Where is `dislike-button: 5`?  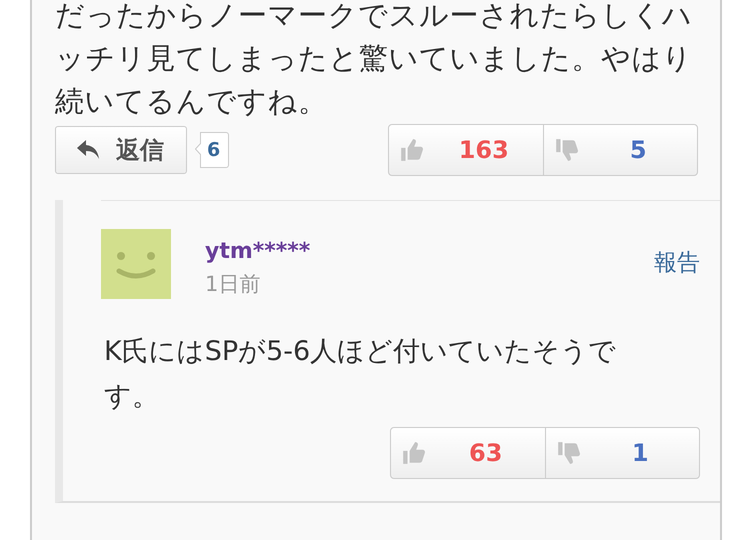 dislike-button: 5 is located at coordinates (619, 150).